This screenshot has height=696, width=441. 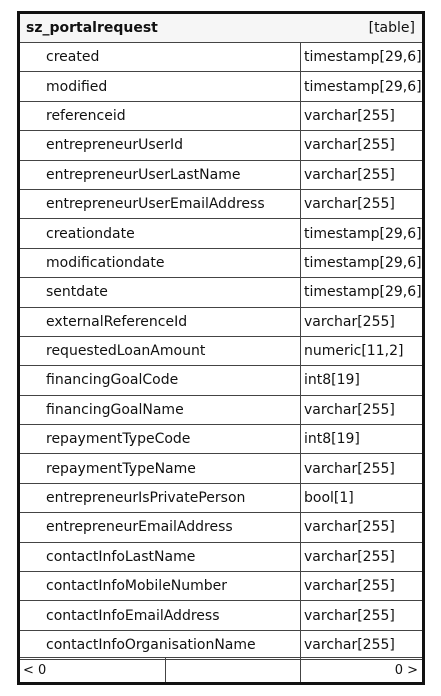 I want to click on column-name: financingGoalName, so click(x=160, y=410).